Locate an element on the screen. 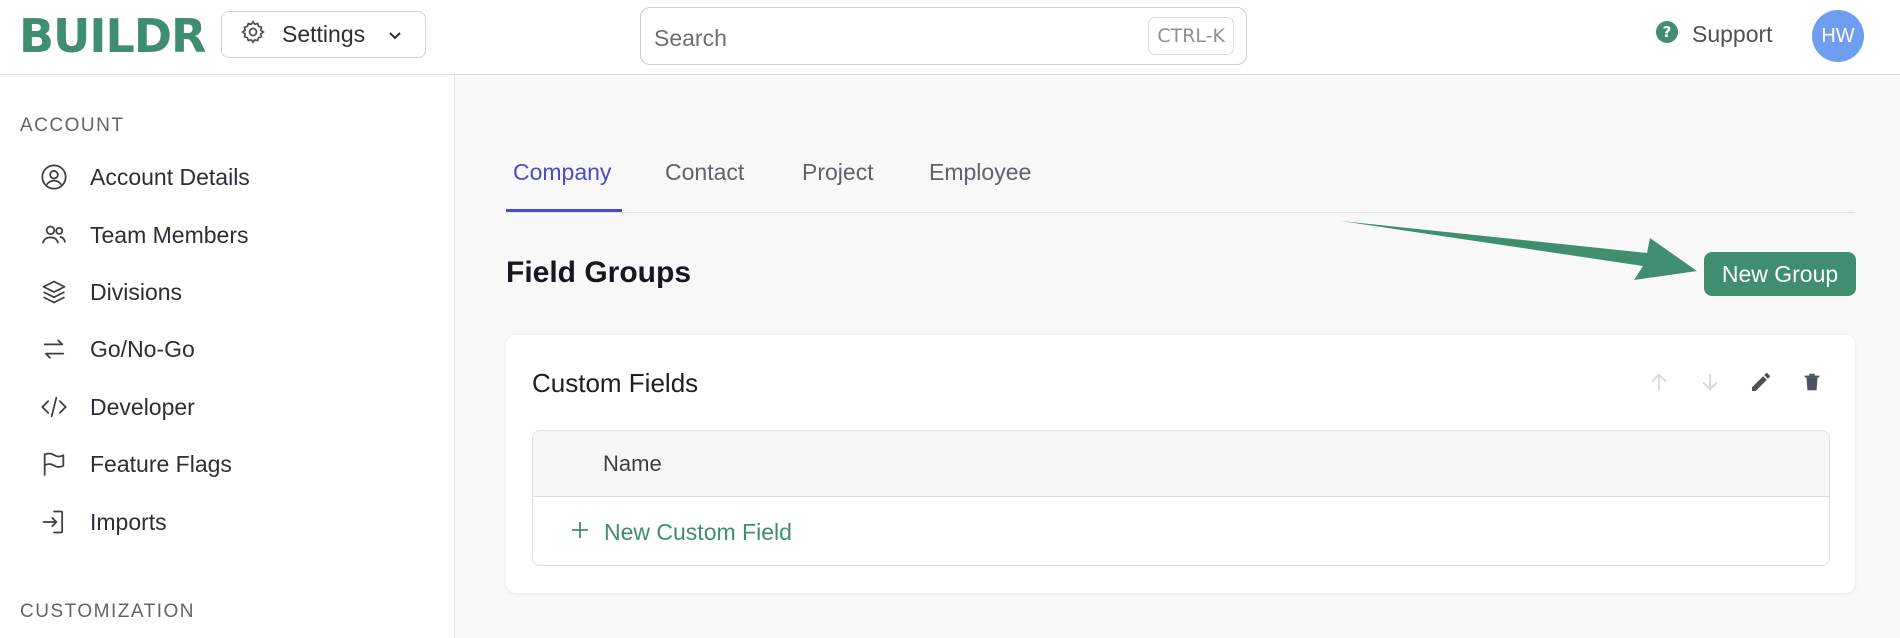  new-custom-field-button: New Custom Field is located at coordinates (681, 532).